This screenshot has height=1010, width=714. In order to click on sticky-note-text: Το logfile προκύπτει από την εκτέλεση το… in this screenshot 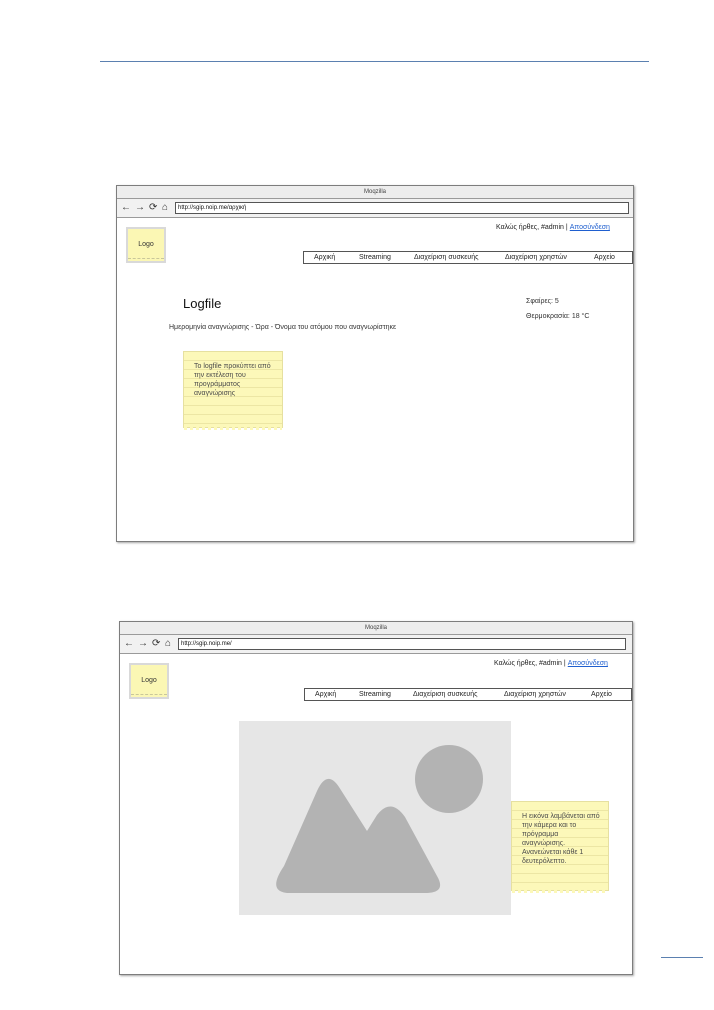, I will do `click(232, 380)`.